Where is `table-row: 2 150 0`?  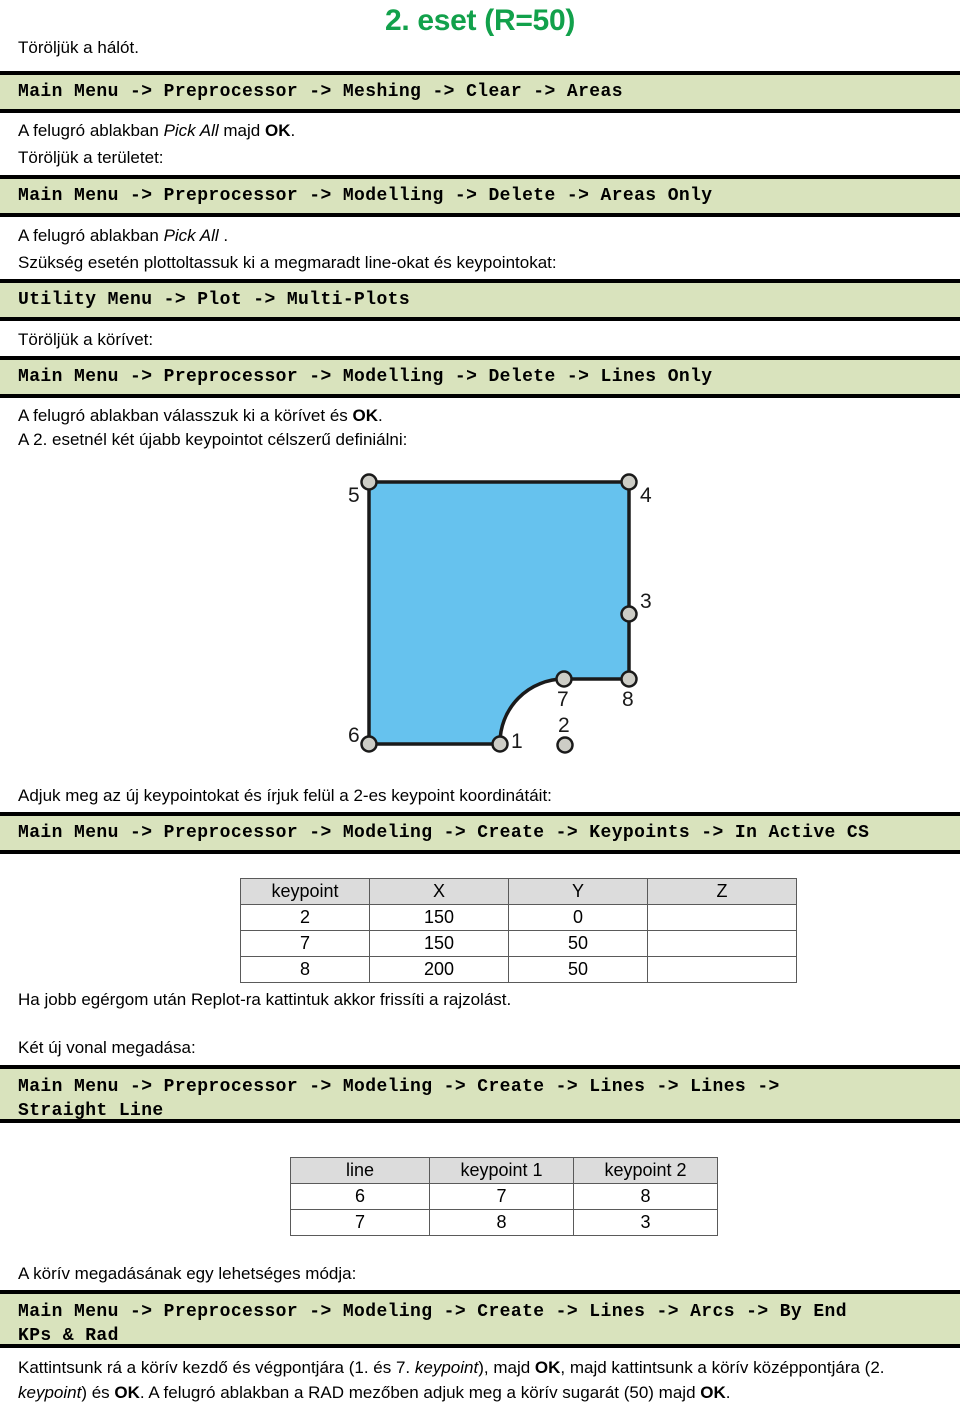 table-row: 2 150 0 is located at coordinates (518, 917).